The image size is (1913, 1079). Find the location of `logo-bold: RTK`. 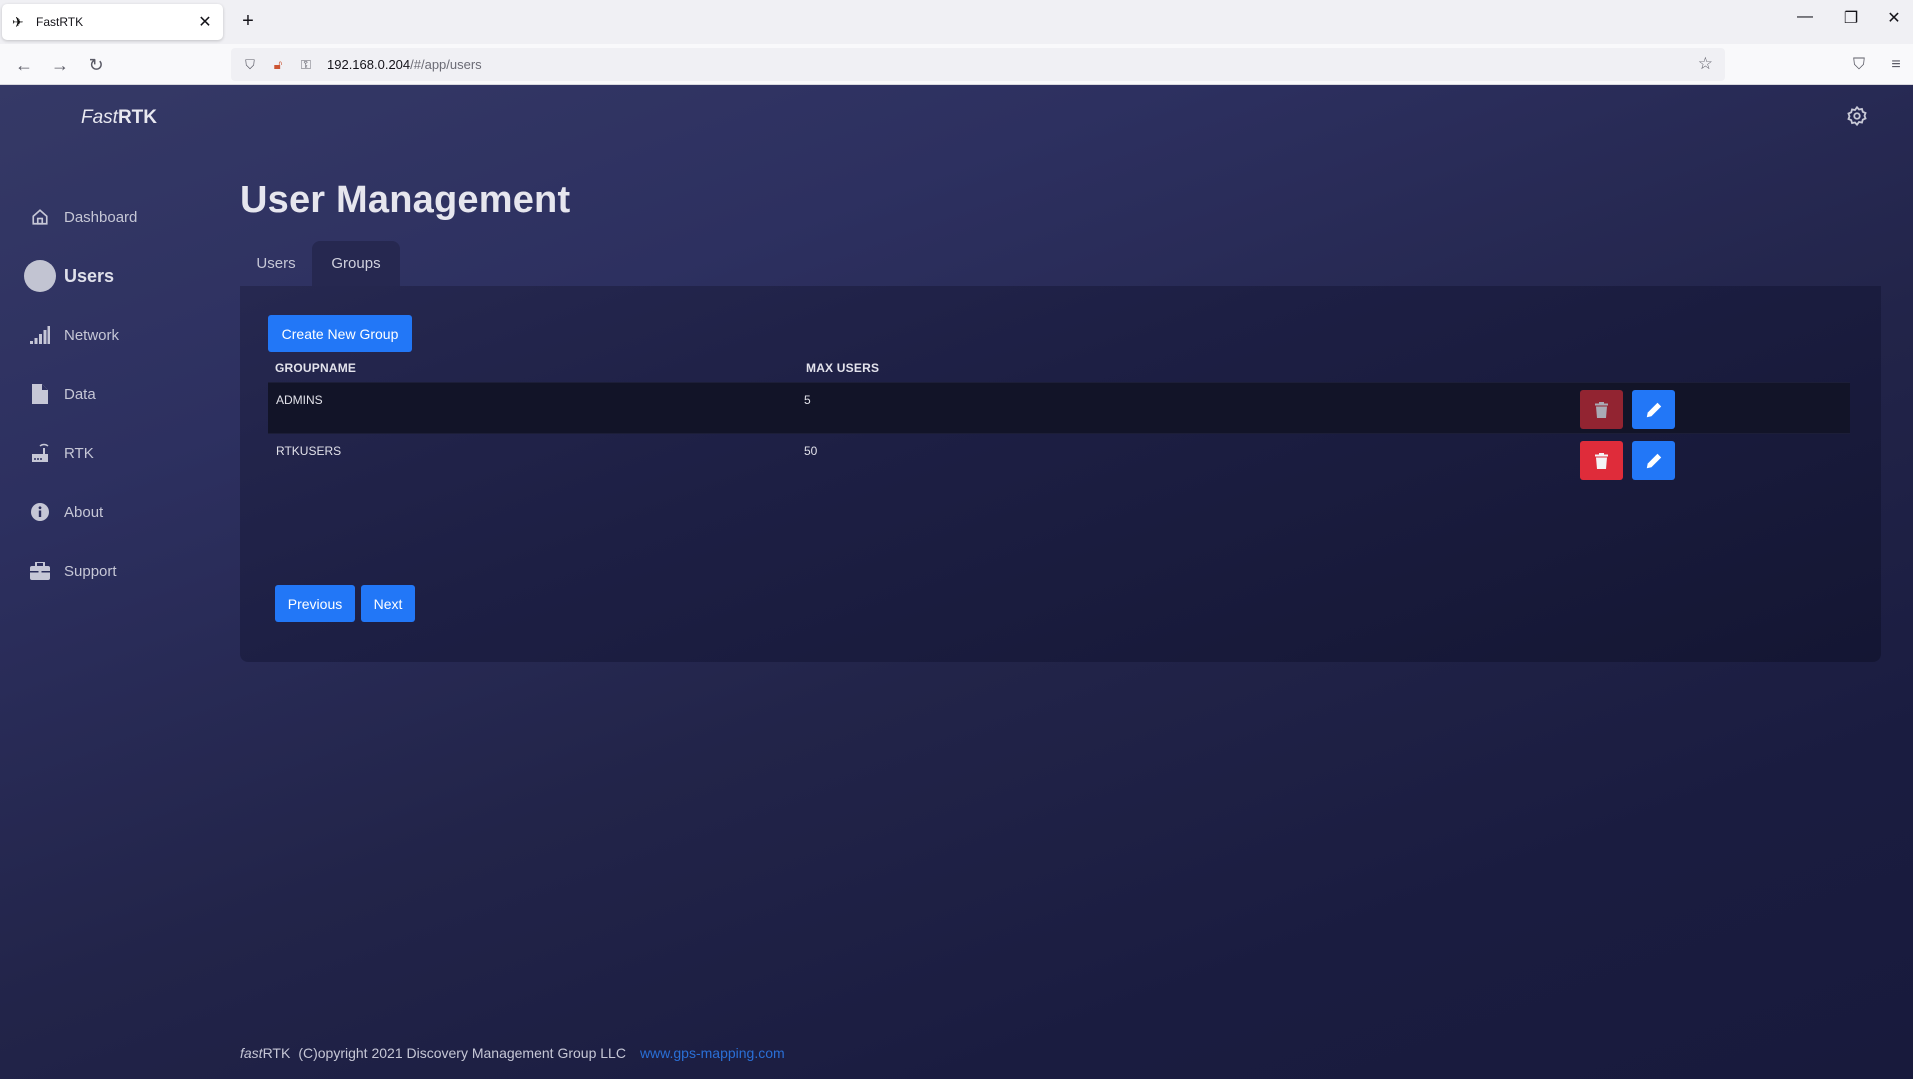

logo-bold: RTK is located at coordinates (137, 117).